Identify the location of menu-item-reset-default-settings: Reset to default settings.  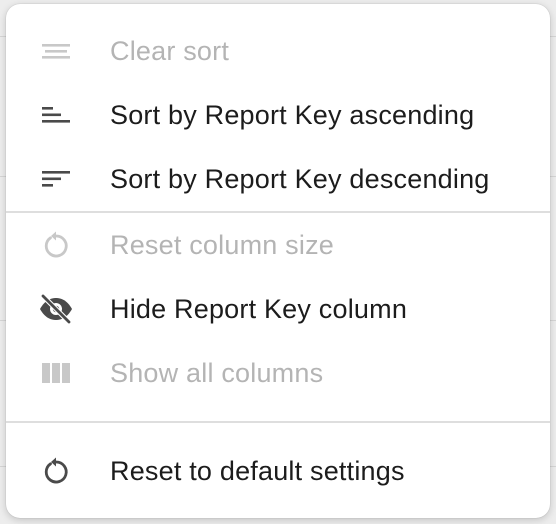
(278, 471).